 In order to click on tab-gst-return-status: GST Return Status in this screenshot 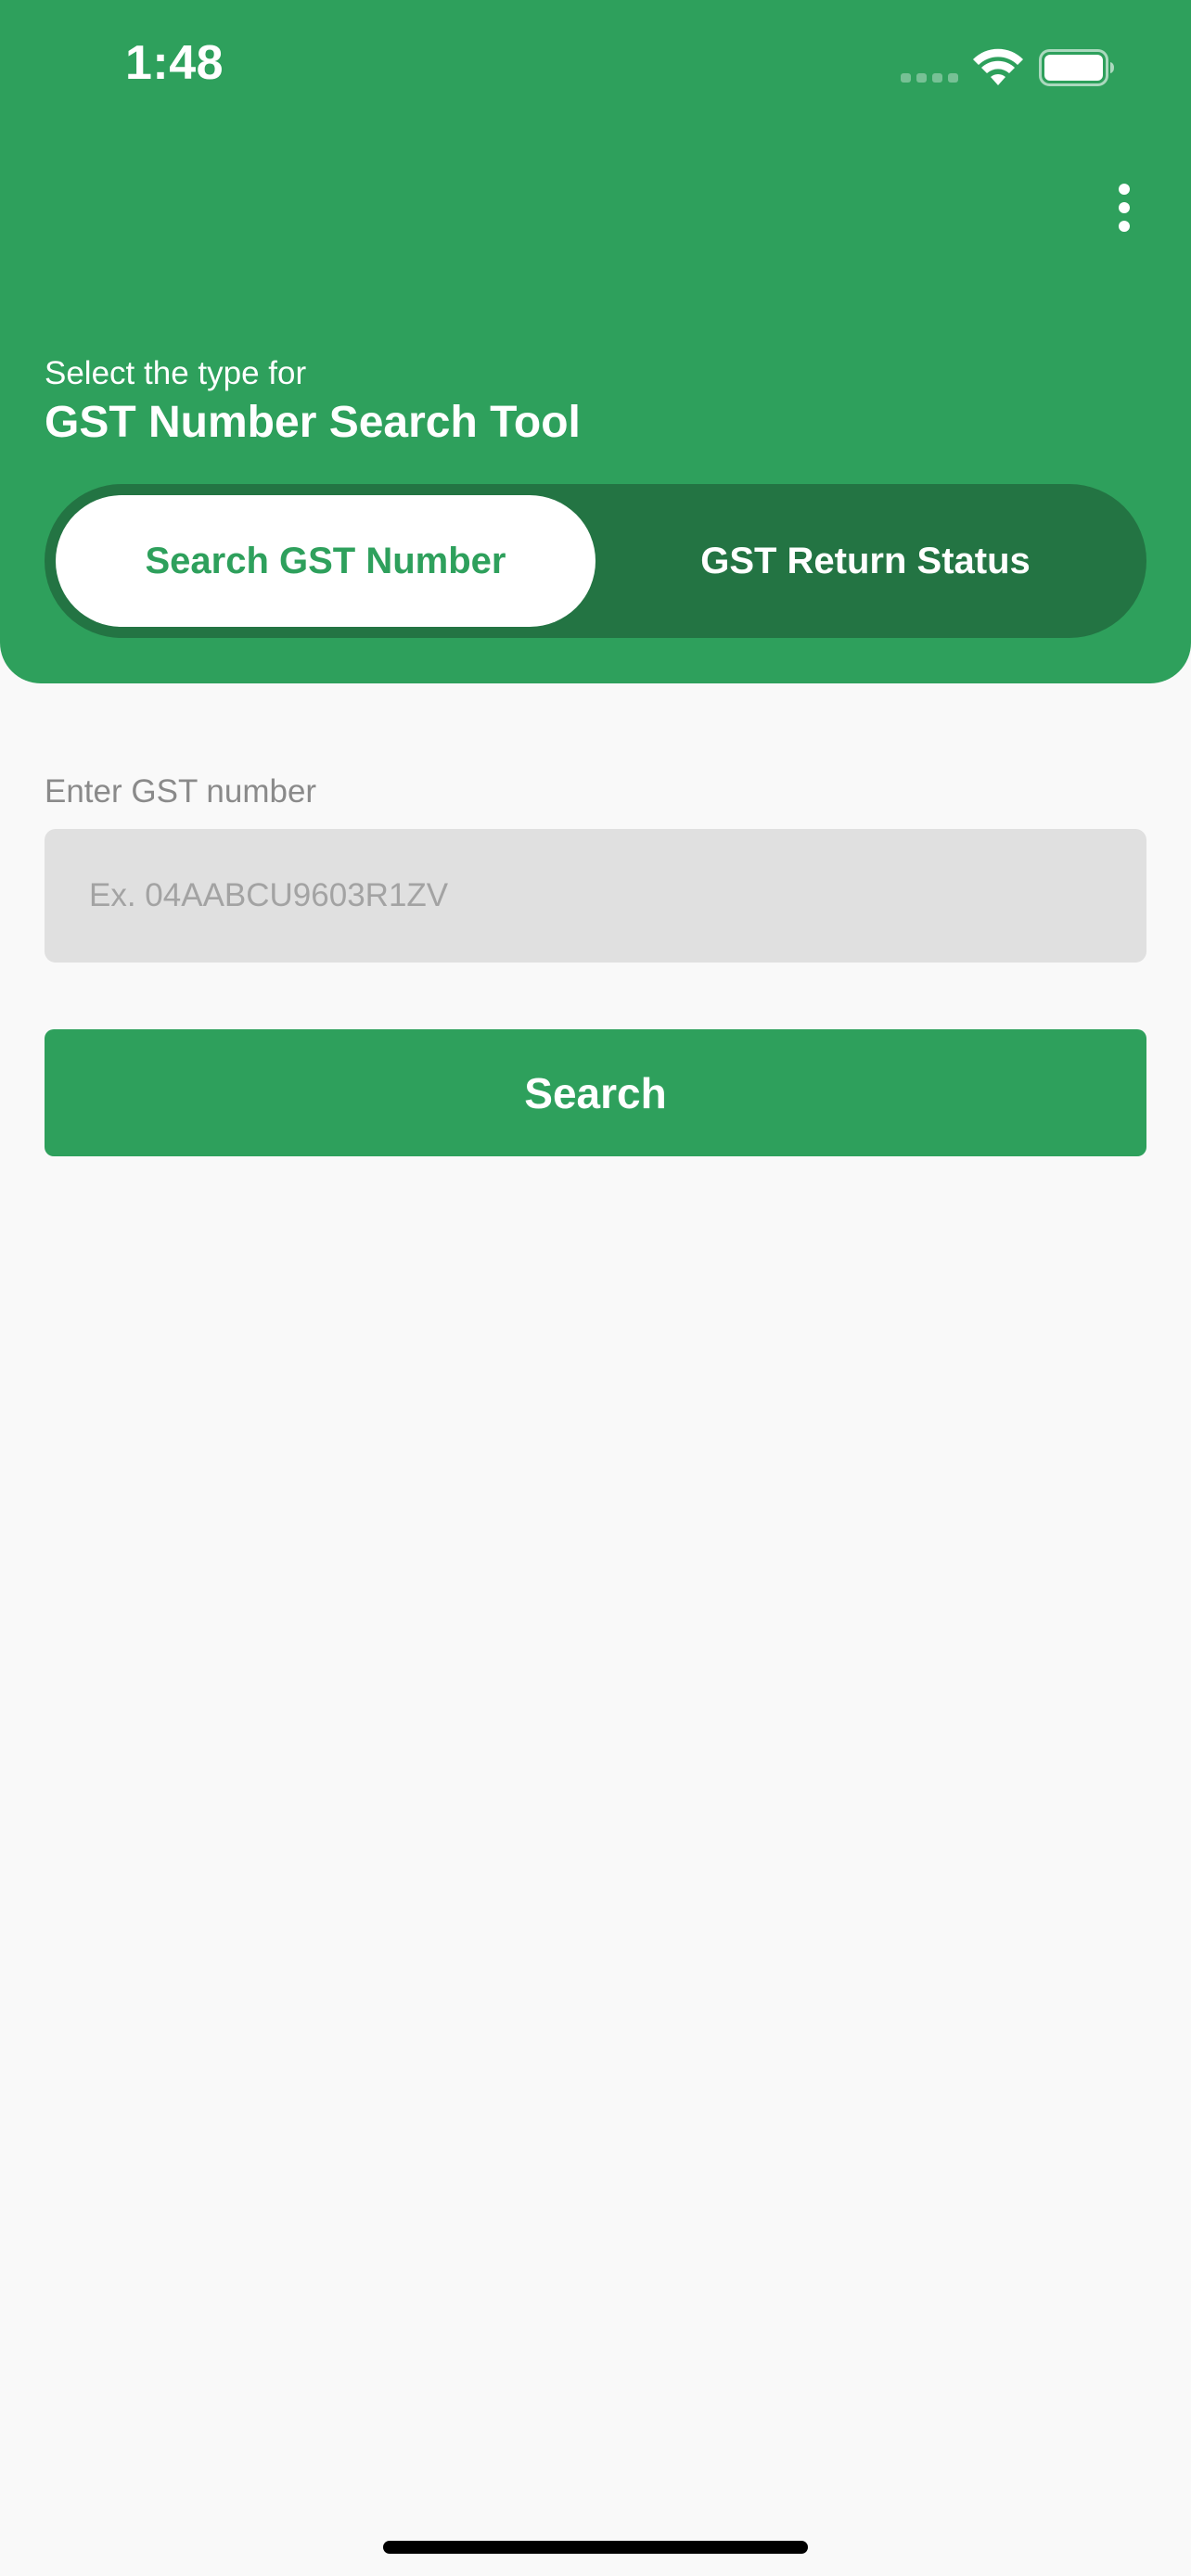, I will do `click(866, 561)`.